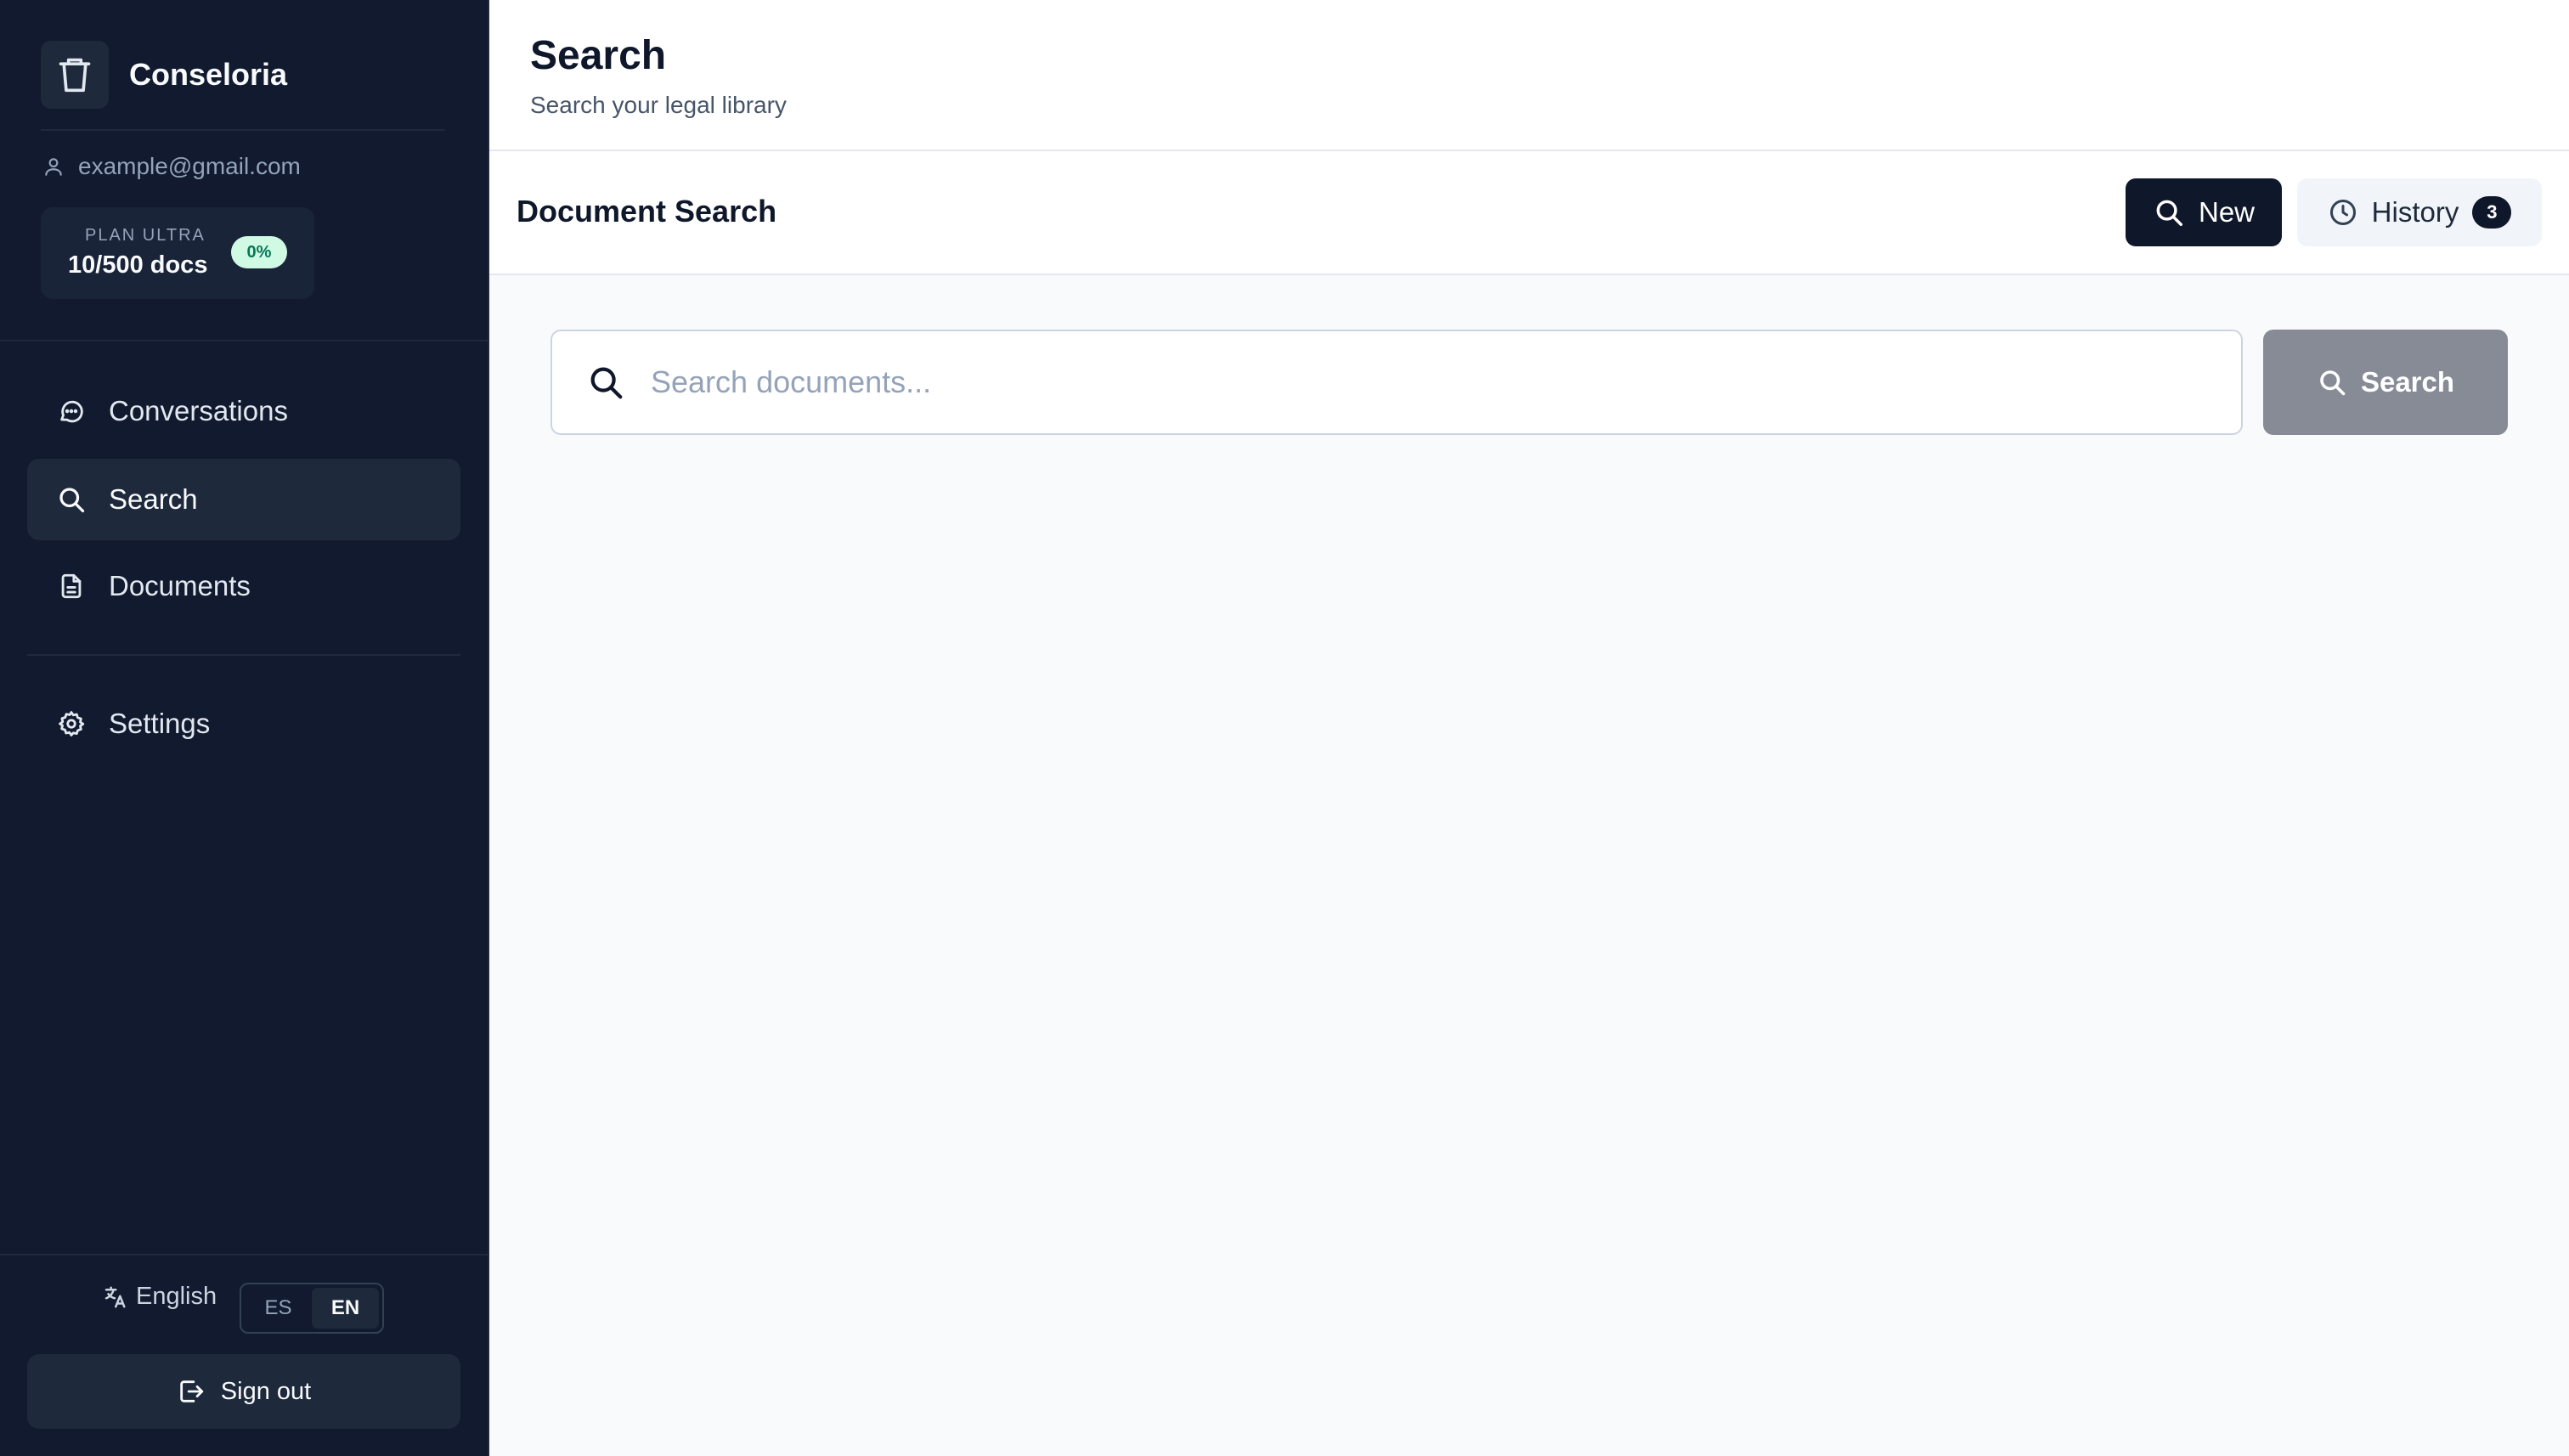  I want to click on sidebar-item-settings: Settings, so click(244, 724).